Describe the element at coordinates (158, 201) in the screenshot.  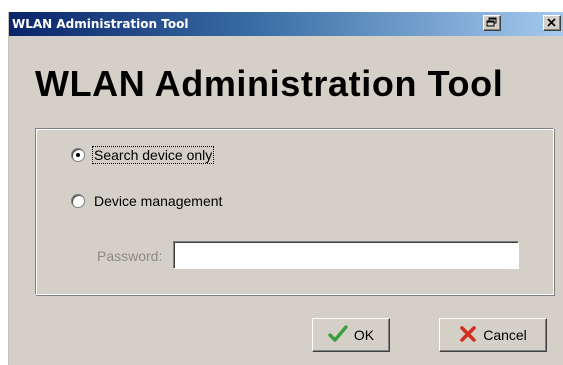
I see `radio-label-management: Device management` at that location.